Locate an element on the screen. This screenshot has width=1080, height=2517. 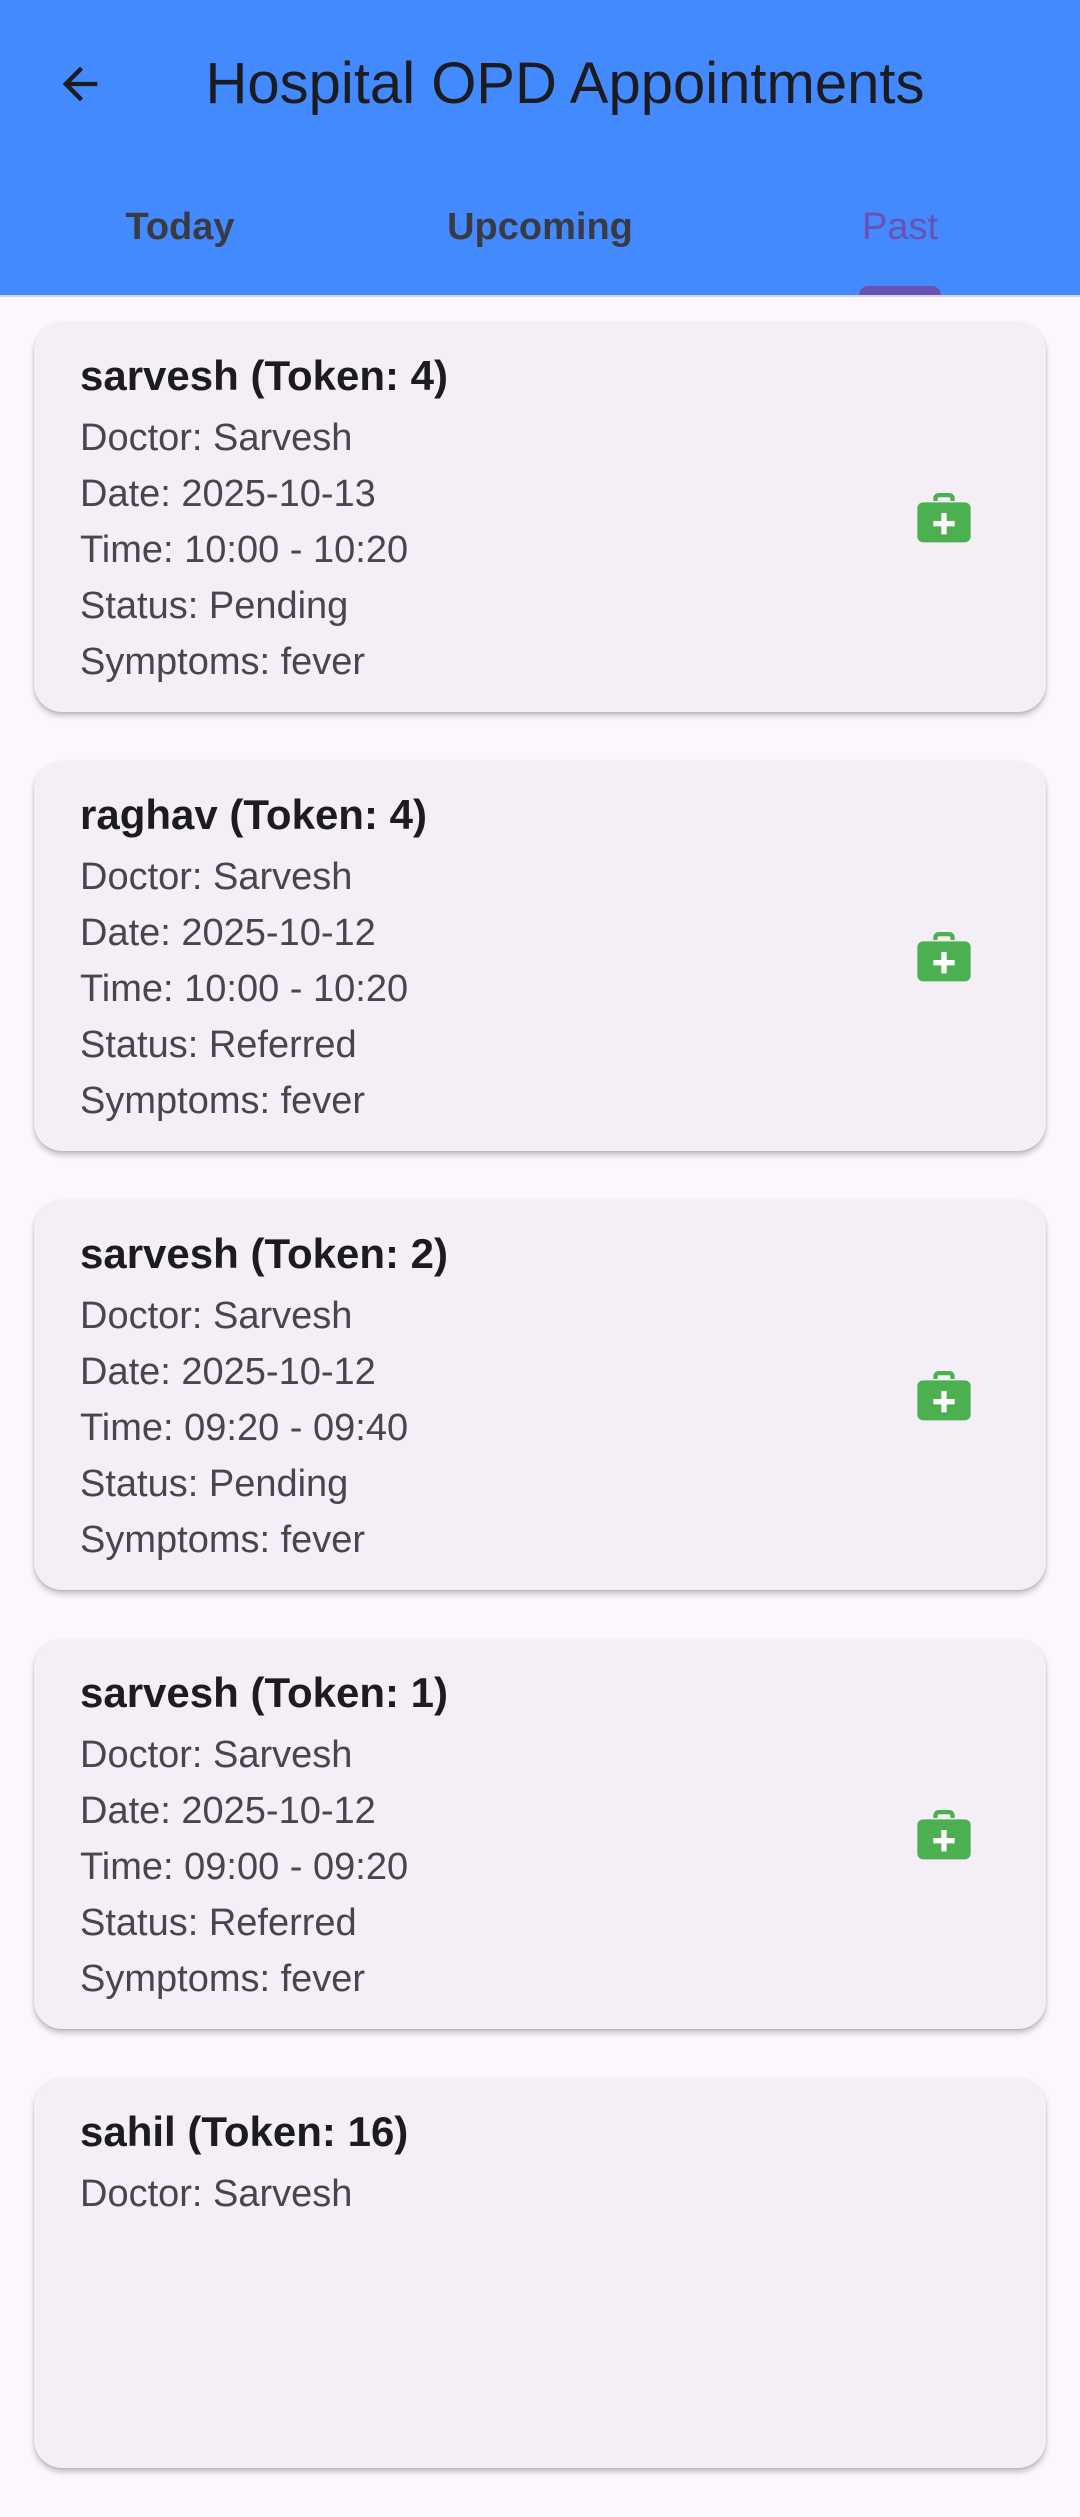
tab-upcoming: Upcoming is located at coordinates (540, 235).